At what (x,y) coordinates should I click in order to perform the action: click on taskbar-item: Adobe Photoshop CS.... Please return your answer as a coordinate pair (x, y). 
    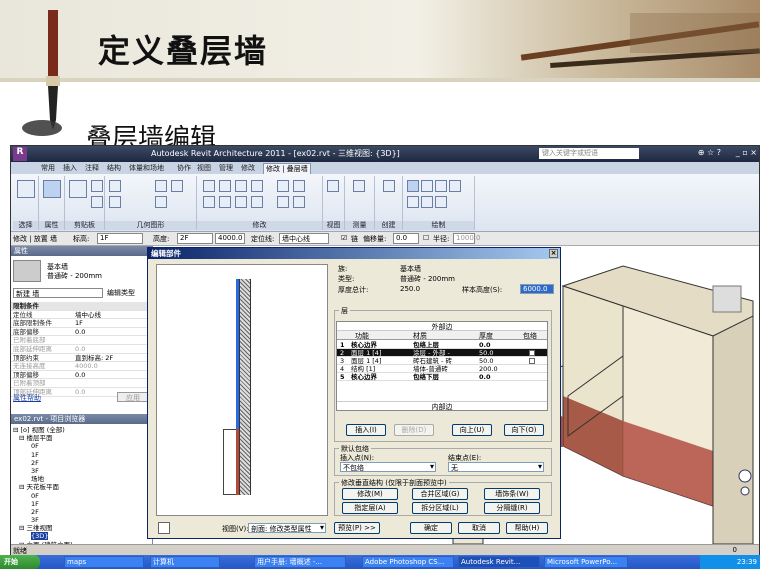
    Looking at the image, I should click on (408, 562).